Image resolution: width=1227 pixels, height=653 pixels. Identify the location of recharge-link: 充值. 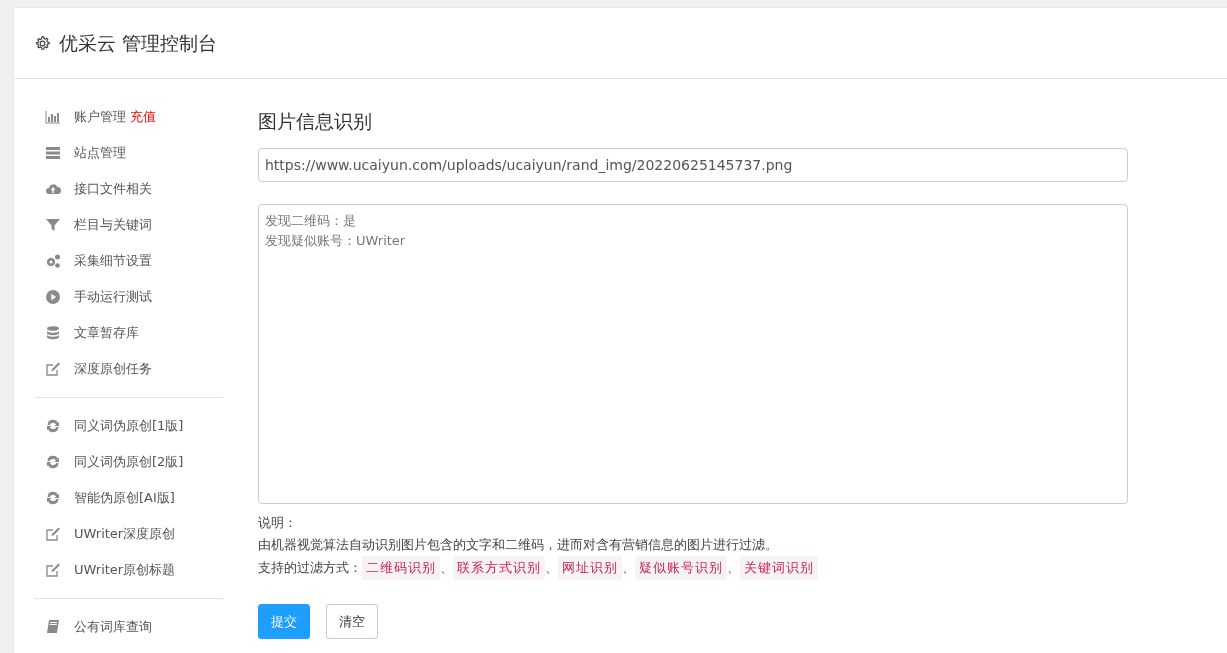
(143, 117).